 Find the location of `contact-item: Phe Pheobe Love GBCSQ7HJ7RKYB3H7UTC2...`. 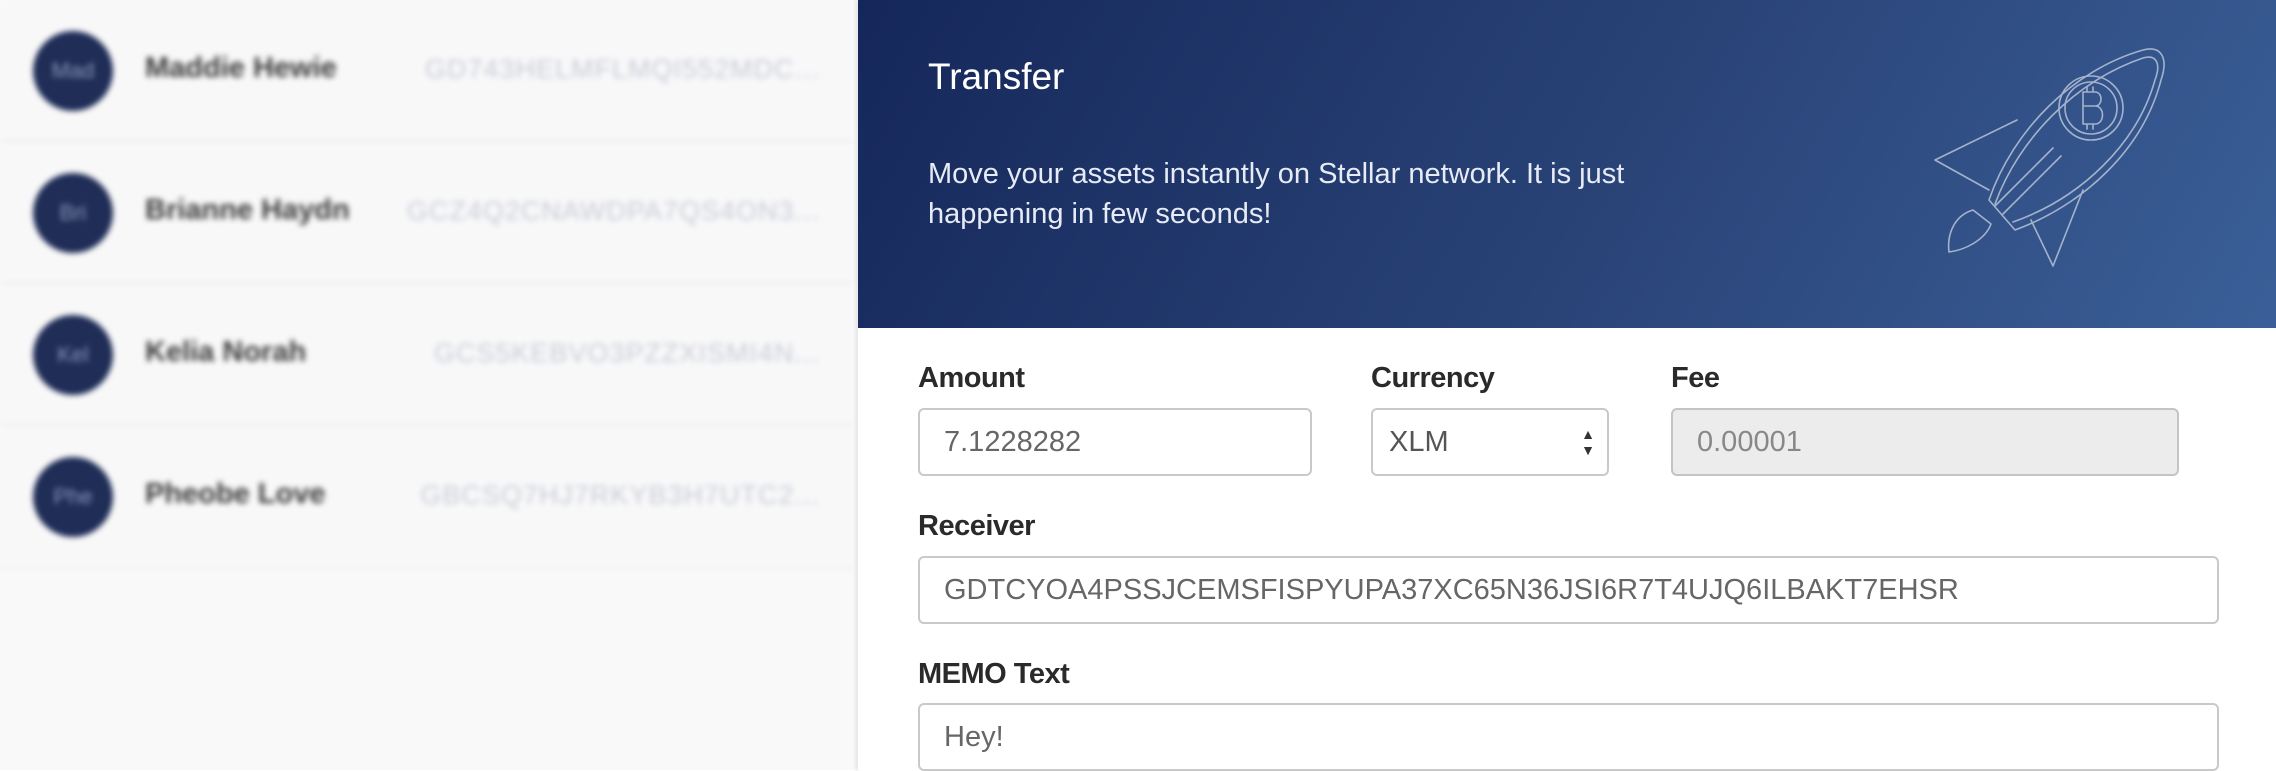

contact-item: Phe Pheobe Love GBCSQ7HJ7RKYB3H7UTC2... is located at coordinates (427, 497).